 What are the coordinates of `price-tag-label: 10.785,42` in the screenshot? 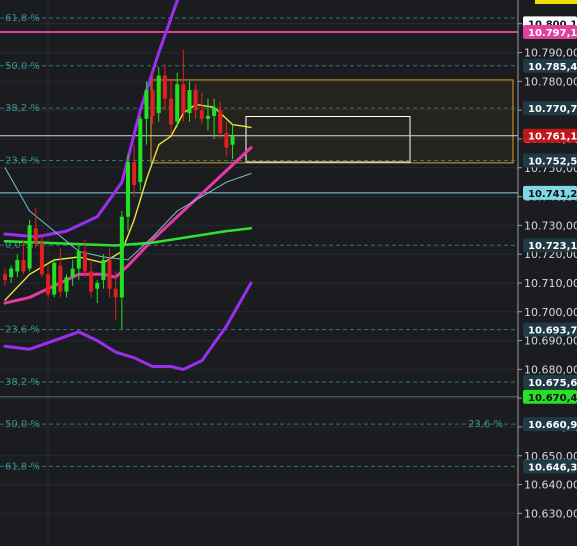 It's located at (552, 67).